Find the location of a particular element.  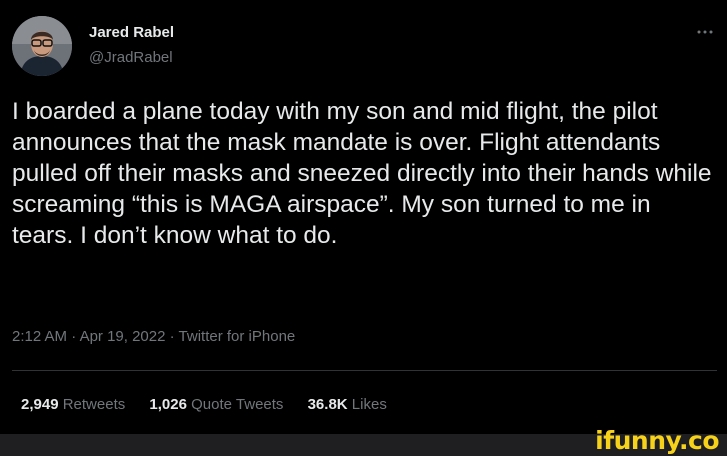

avatar-image is located at coordinates (42, 46).